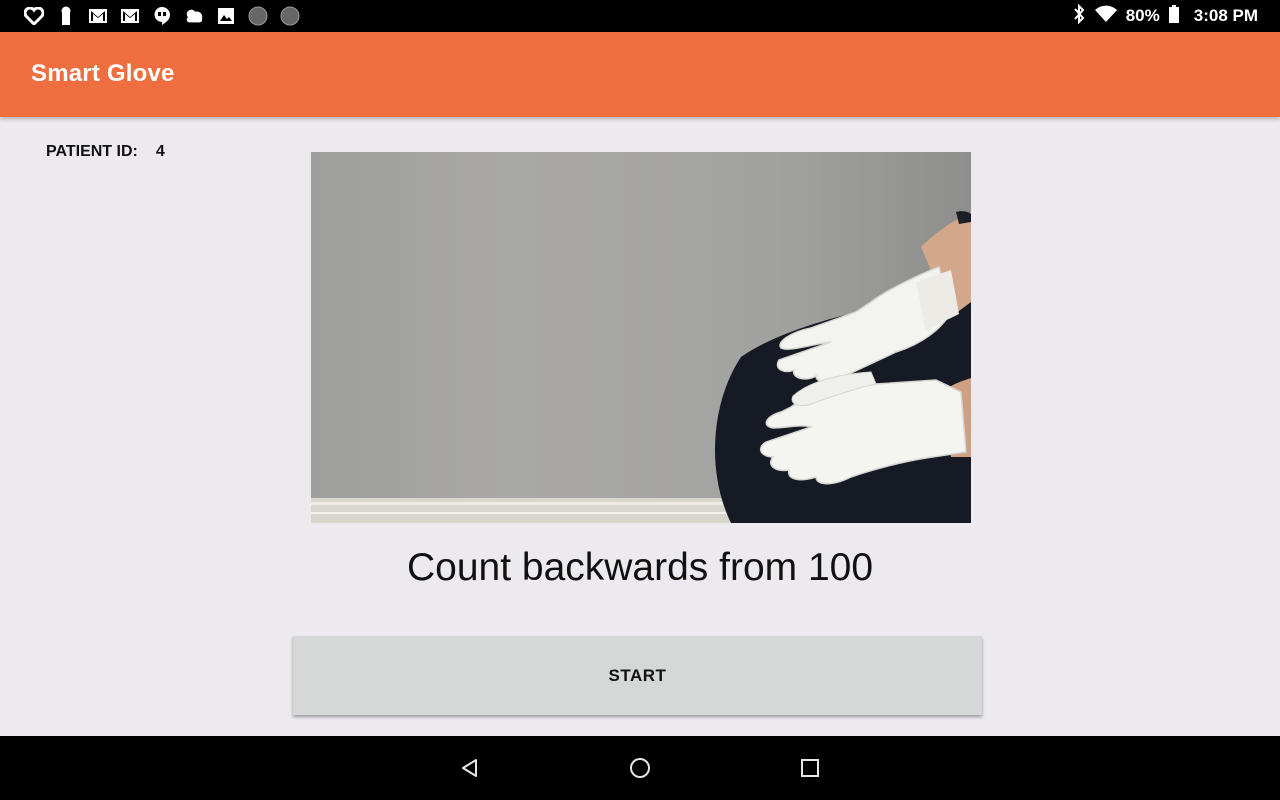 This screenshot has height=800, width=1280. I want to click on back-icon, so click(470, 768).